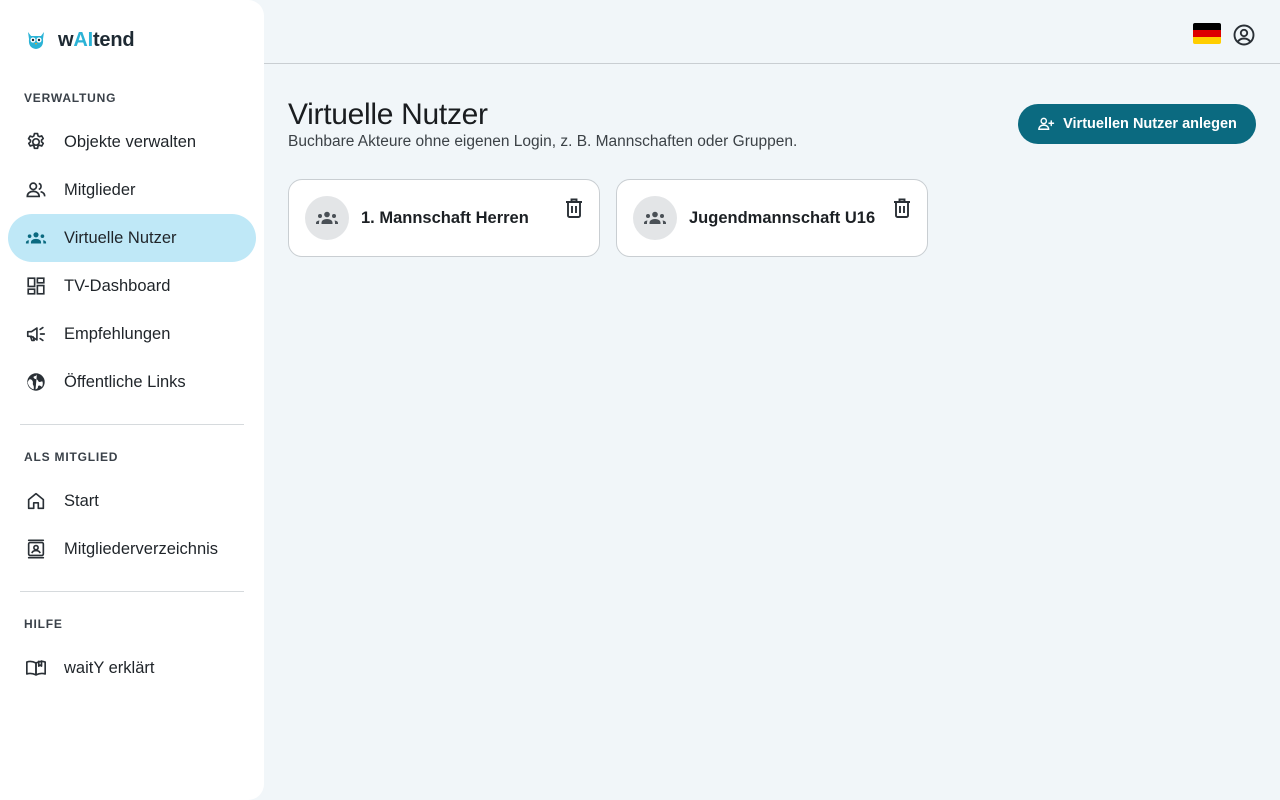 Image resolution: width=1280 pixels, height=800 pixels. I want to click on virtual-user-name: 1. Mannschaft Herren, so click(445, 217).